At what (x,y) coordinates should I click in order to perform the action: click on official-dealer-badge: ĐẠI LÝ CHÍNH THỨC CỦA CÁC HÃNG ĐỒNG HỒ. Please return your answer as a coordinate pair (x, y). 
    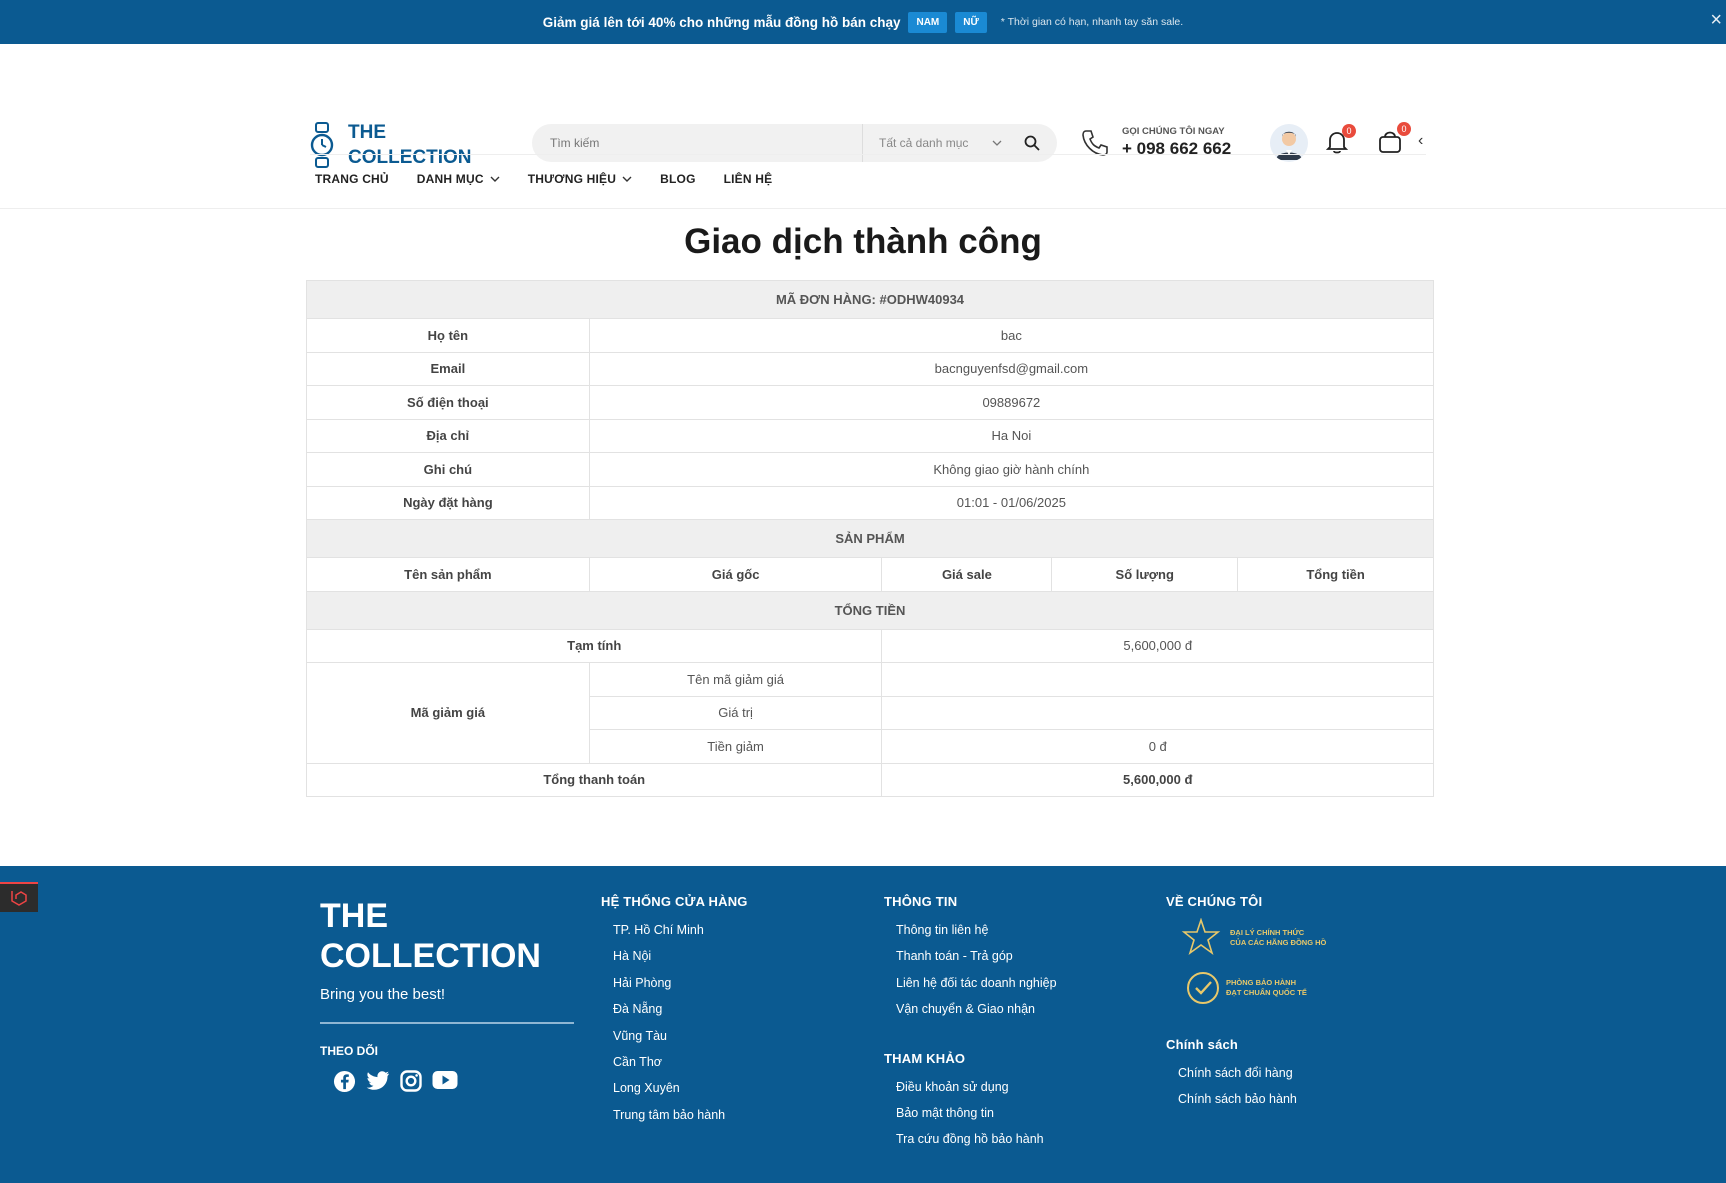
    Looking at the image, I should click on (1252, 938).